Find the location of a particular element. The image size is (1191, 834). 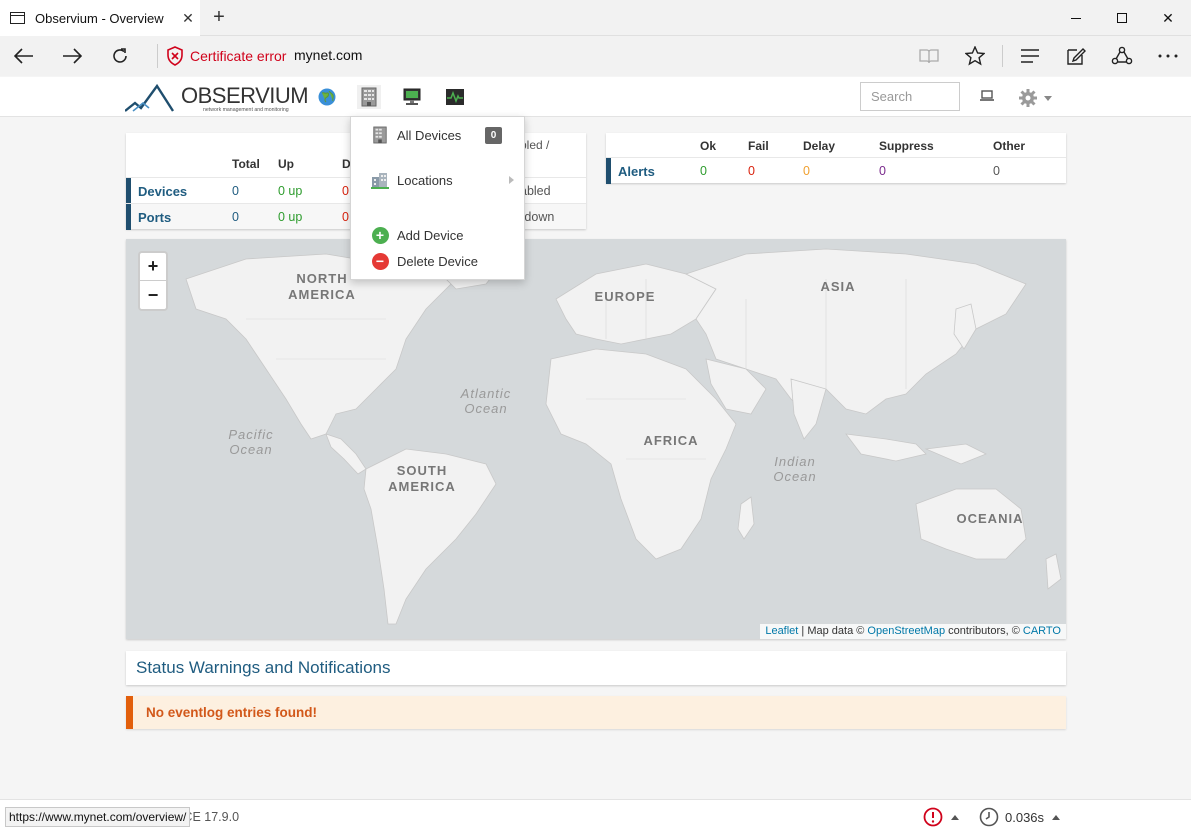

nav-globe-button is located at coordinates (327, 97).